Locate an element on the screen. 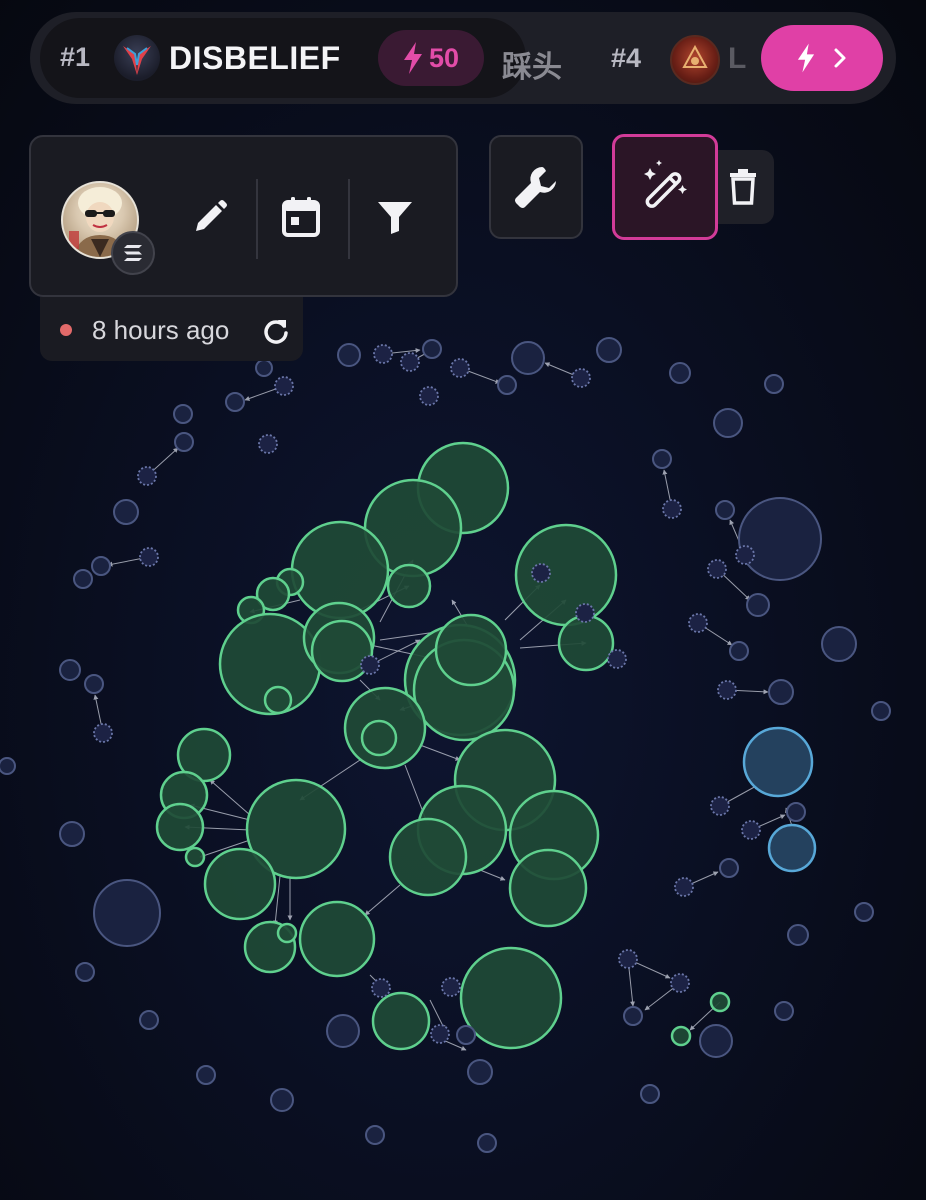 The height and width of the screenshot is (1200, 926). magic-wand-button is located at coordinates (665, 187).